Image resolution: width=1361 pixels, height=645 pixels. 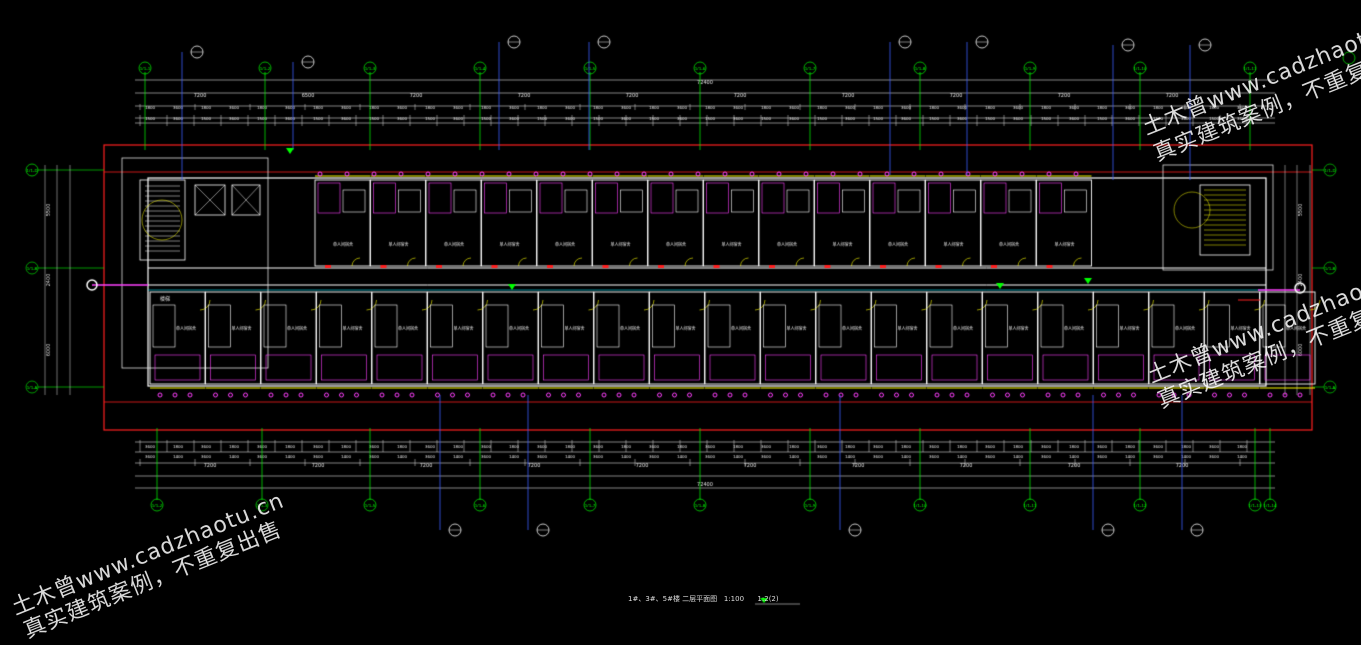 What do you see at coordinates (768, 599) in the screenshot?
I see `drawing-tag: 1:2(2)` at bounding box center [768, 599].